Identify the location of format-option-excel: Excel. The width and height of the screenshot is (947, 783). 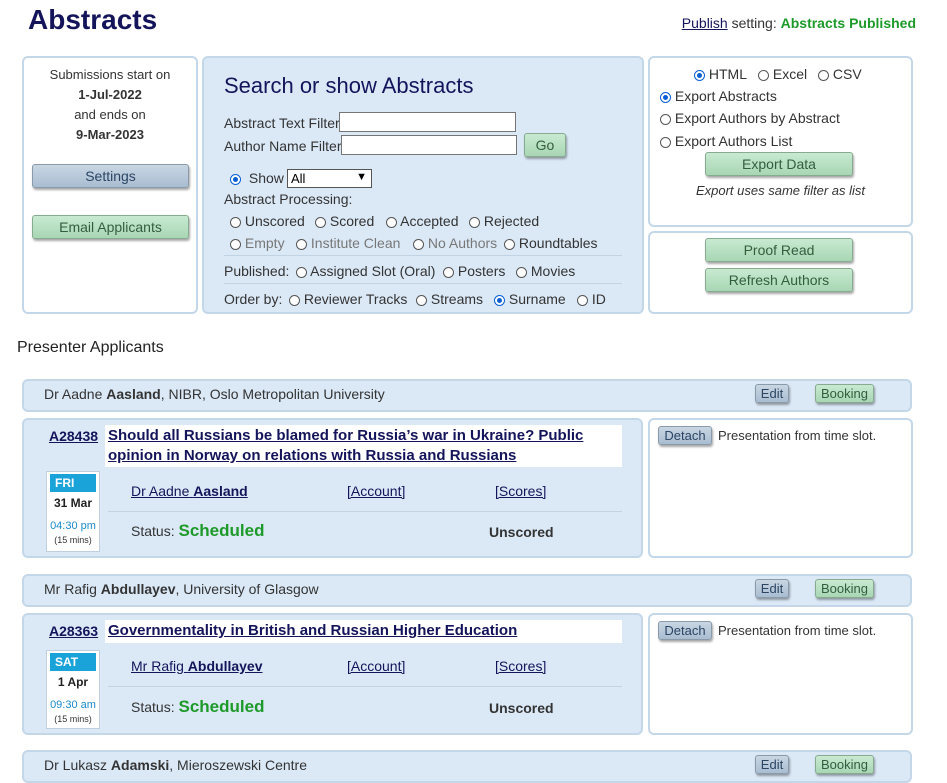
(782, 74).